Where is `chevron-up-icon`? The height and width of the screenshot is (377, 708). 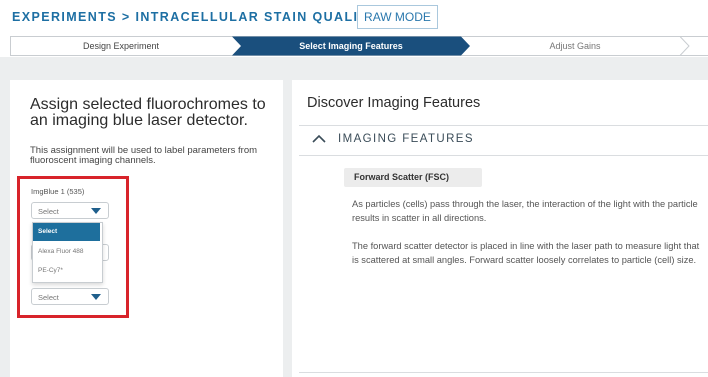 chevron-up-icon is located at coordinates (319, 138).